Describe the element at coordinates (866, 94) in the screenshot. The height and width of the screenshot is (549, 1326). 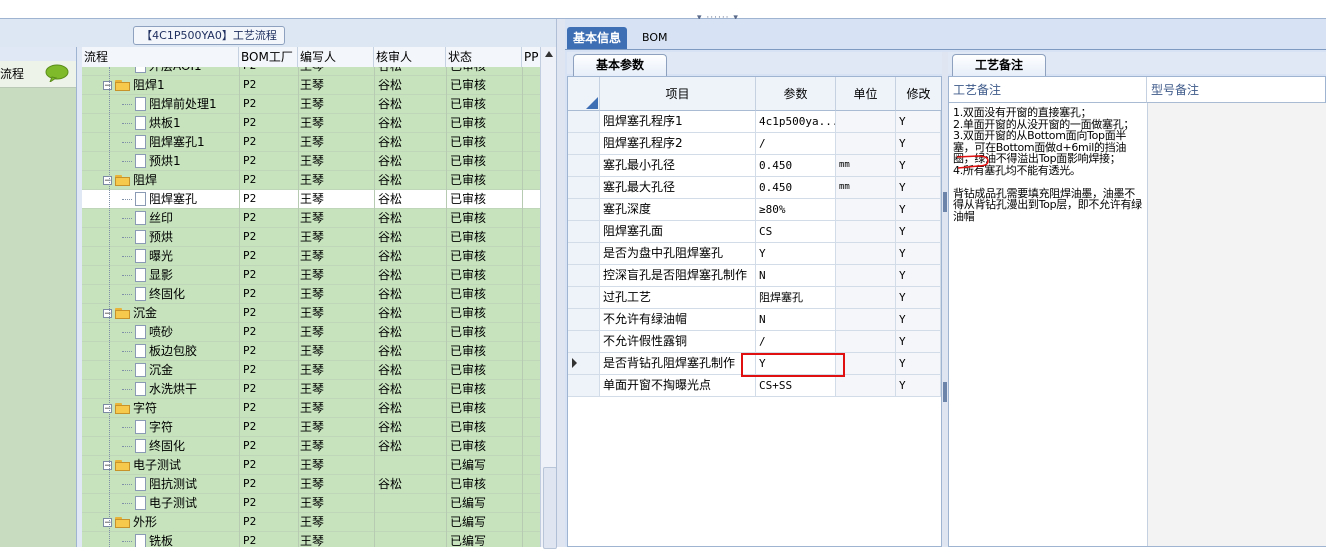
I see `col-unit: 单位` at that location.